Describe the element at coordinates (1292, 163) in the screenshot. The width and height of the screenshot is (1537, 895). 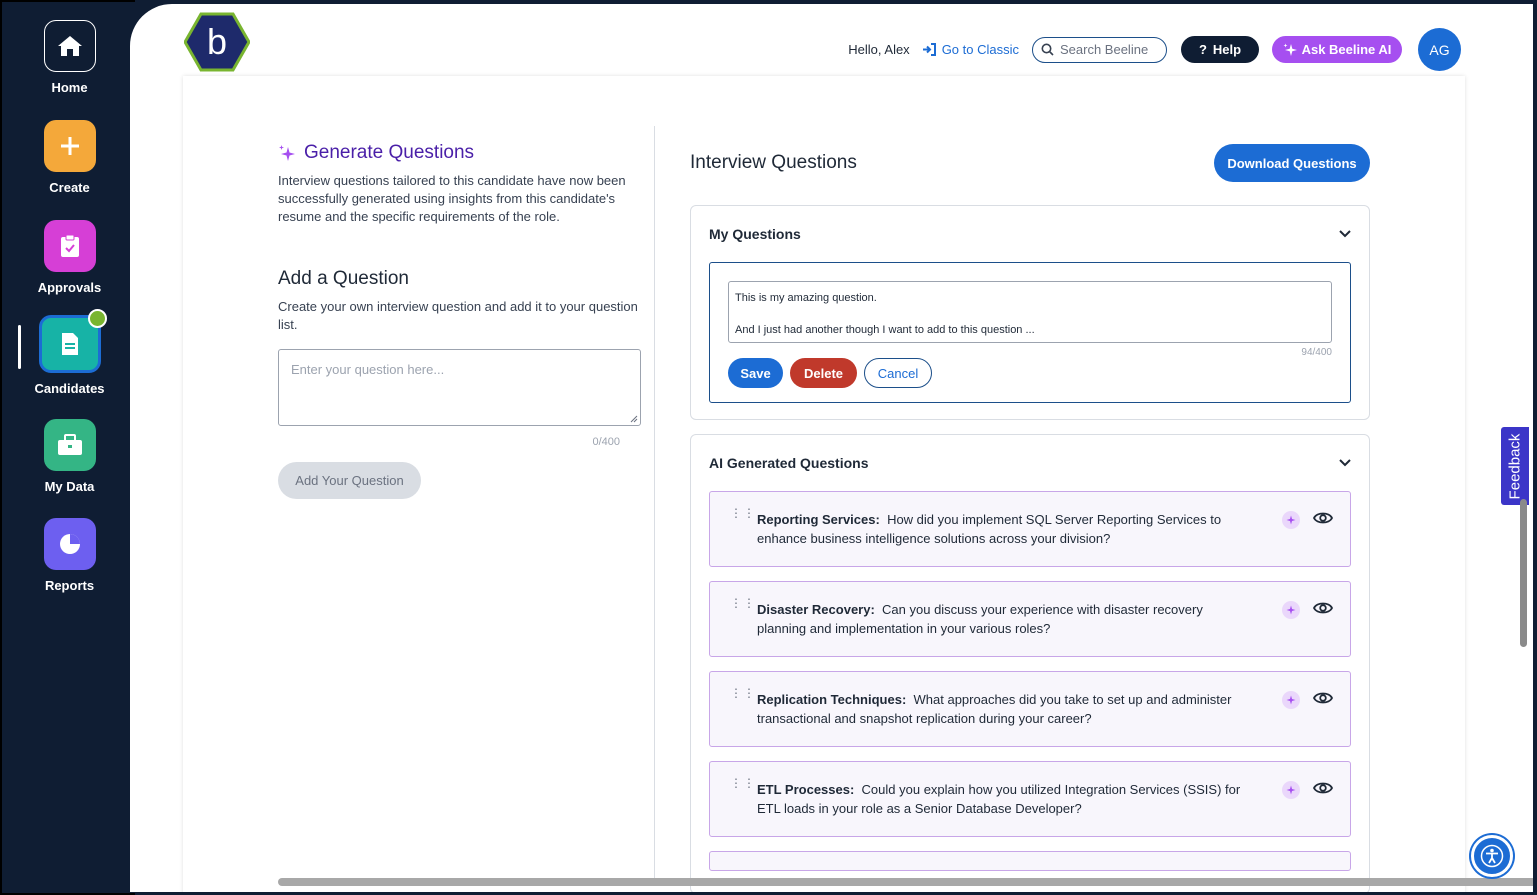
I see `download-questions-button: Download Questions` at that location.